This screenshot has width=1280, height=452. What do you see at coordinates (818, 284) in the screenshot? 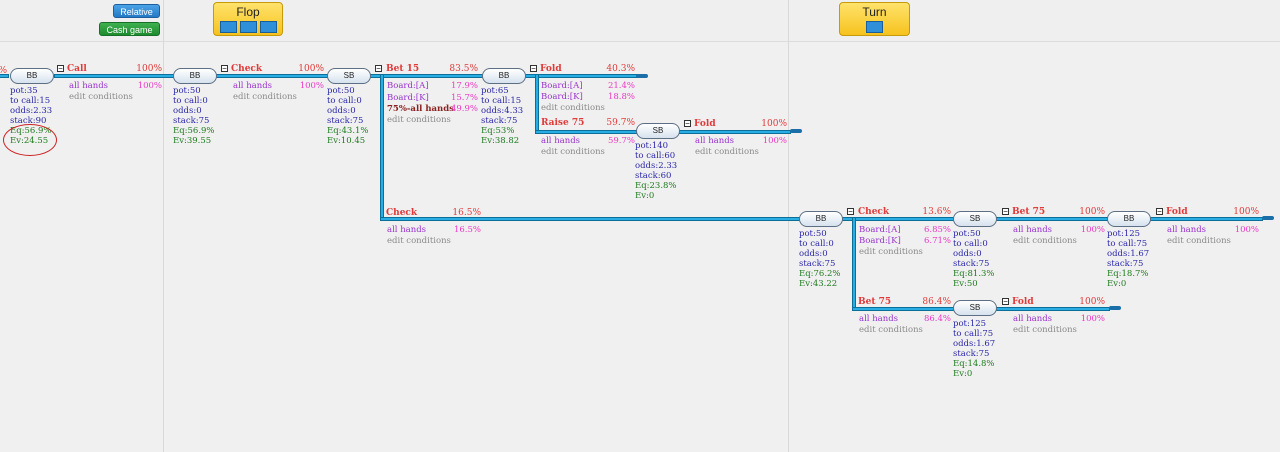
I see `ev-stat: Ev:43.22` at bounding box center [818, 284].